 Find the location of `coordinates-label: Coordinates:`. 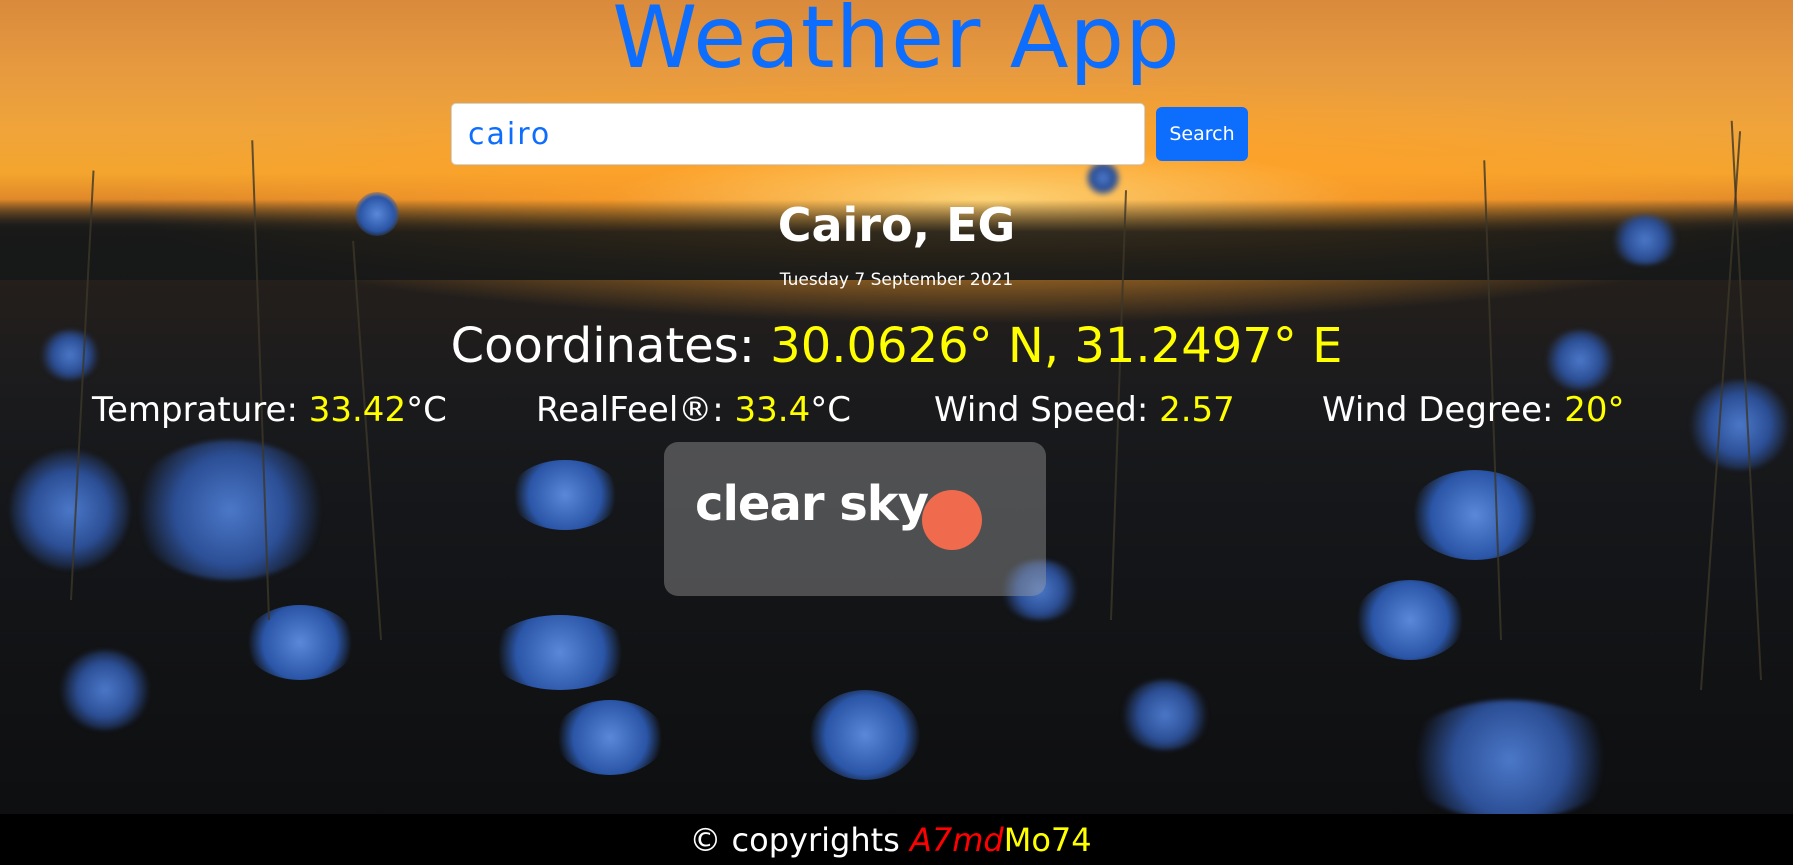

coordinates-label: Coordinates: is located at coordinates (602, 346).